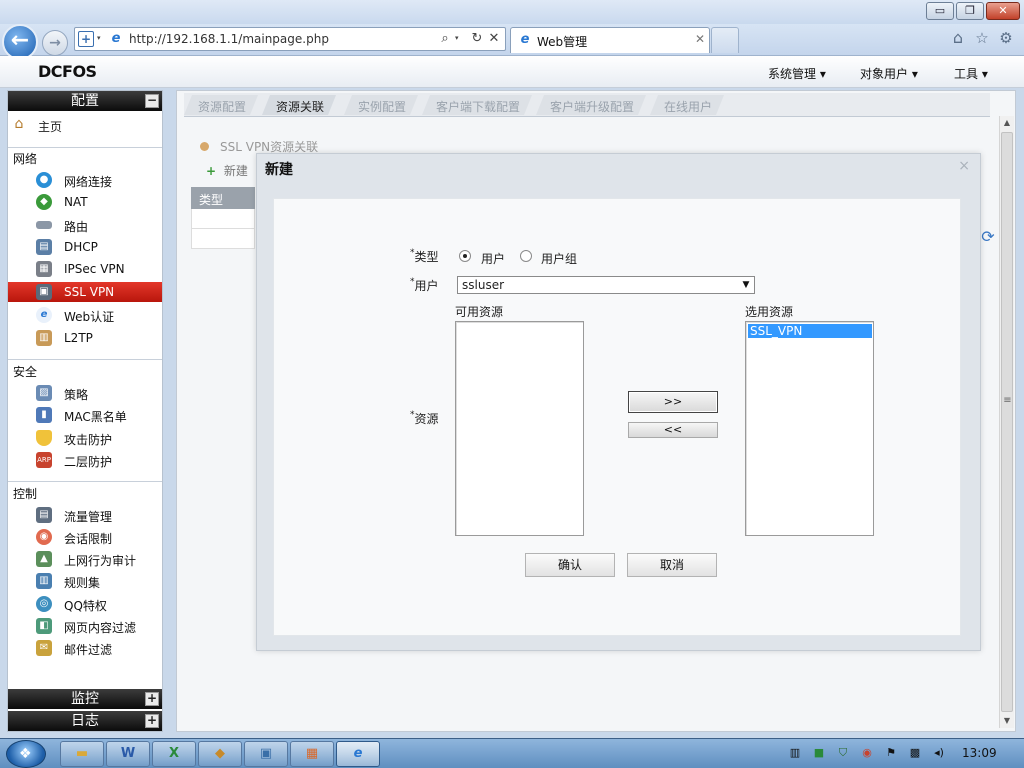 This screenshot has height=768, width=1024. Describe the element at coordinates (381, 105) in the screenshot. I see `tab-instance-config: 实例配置` at that location.